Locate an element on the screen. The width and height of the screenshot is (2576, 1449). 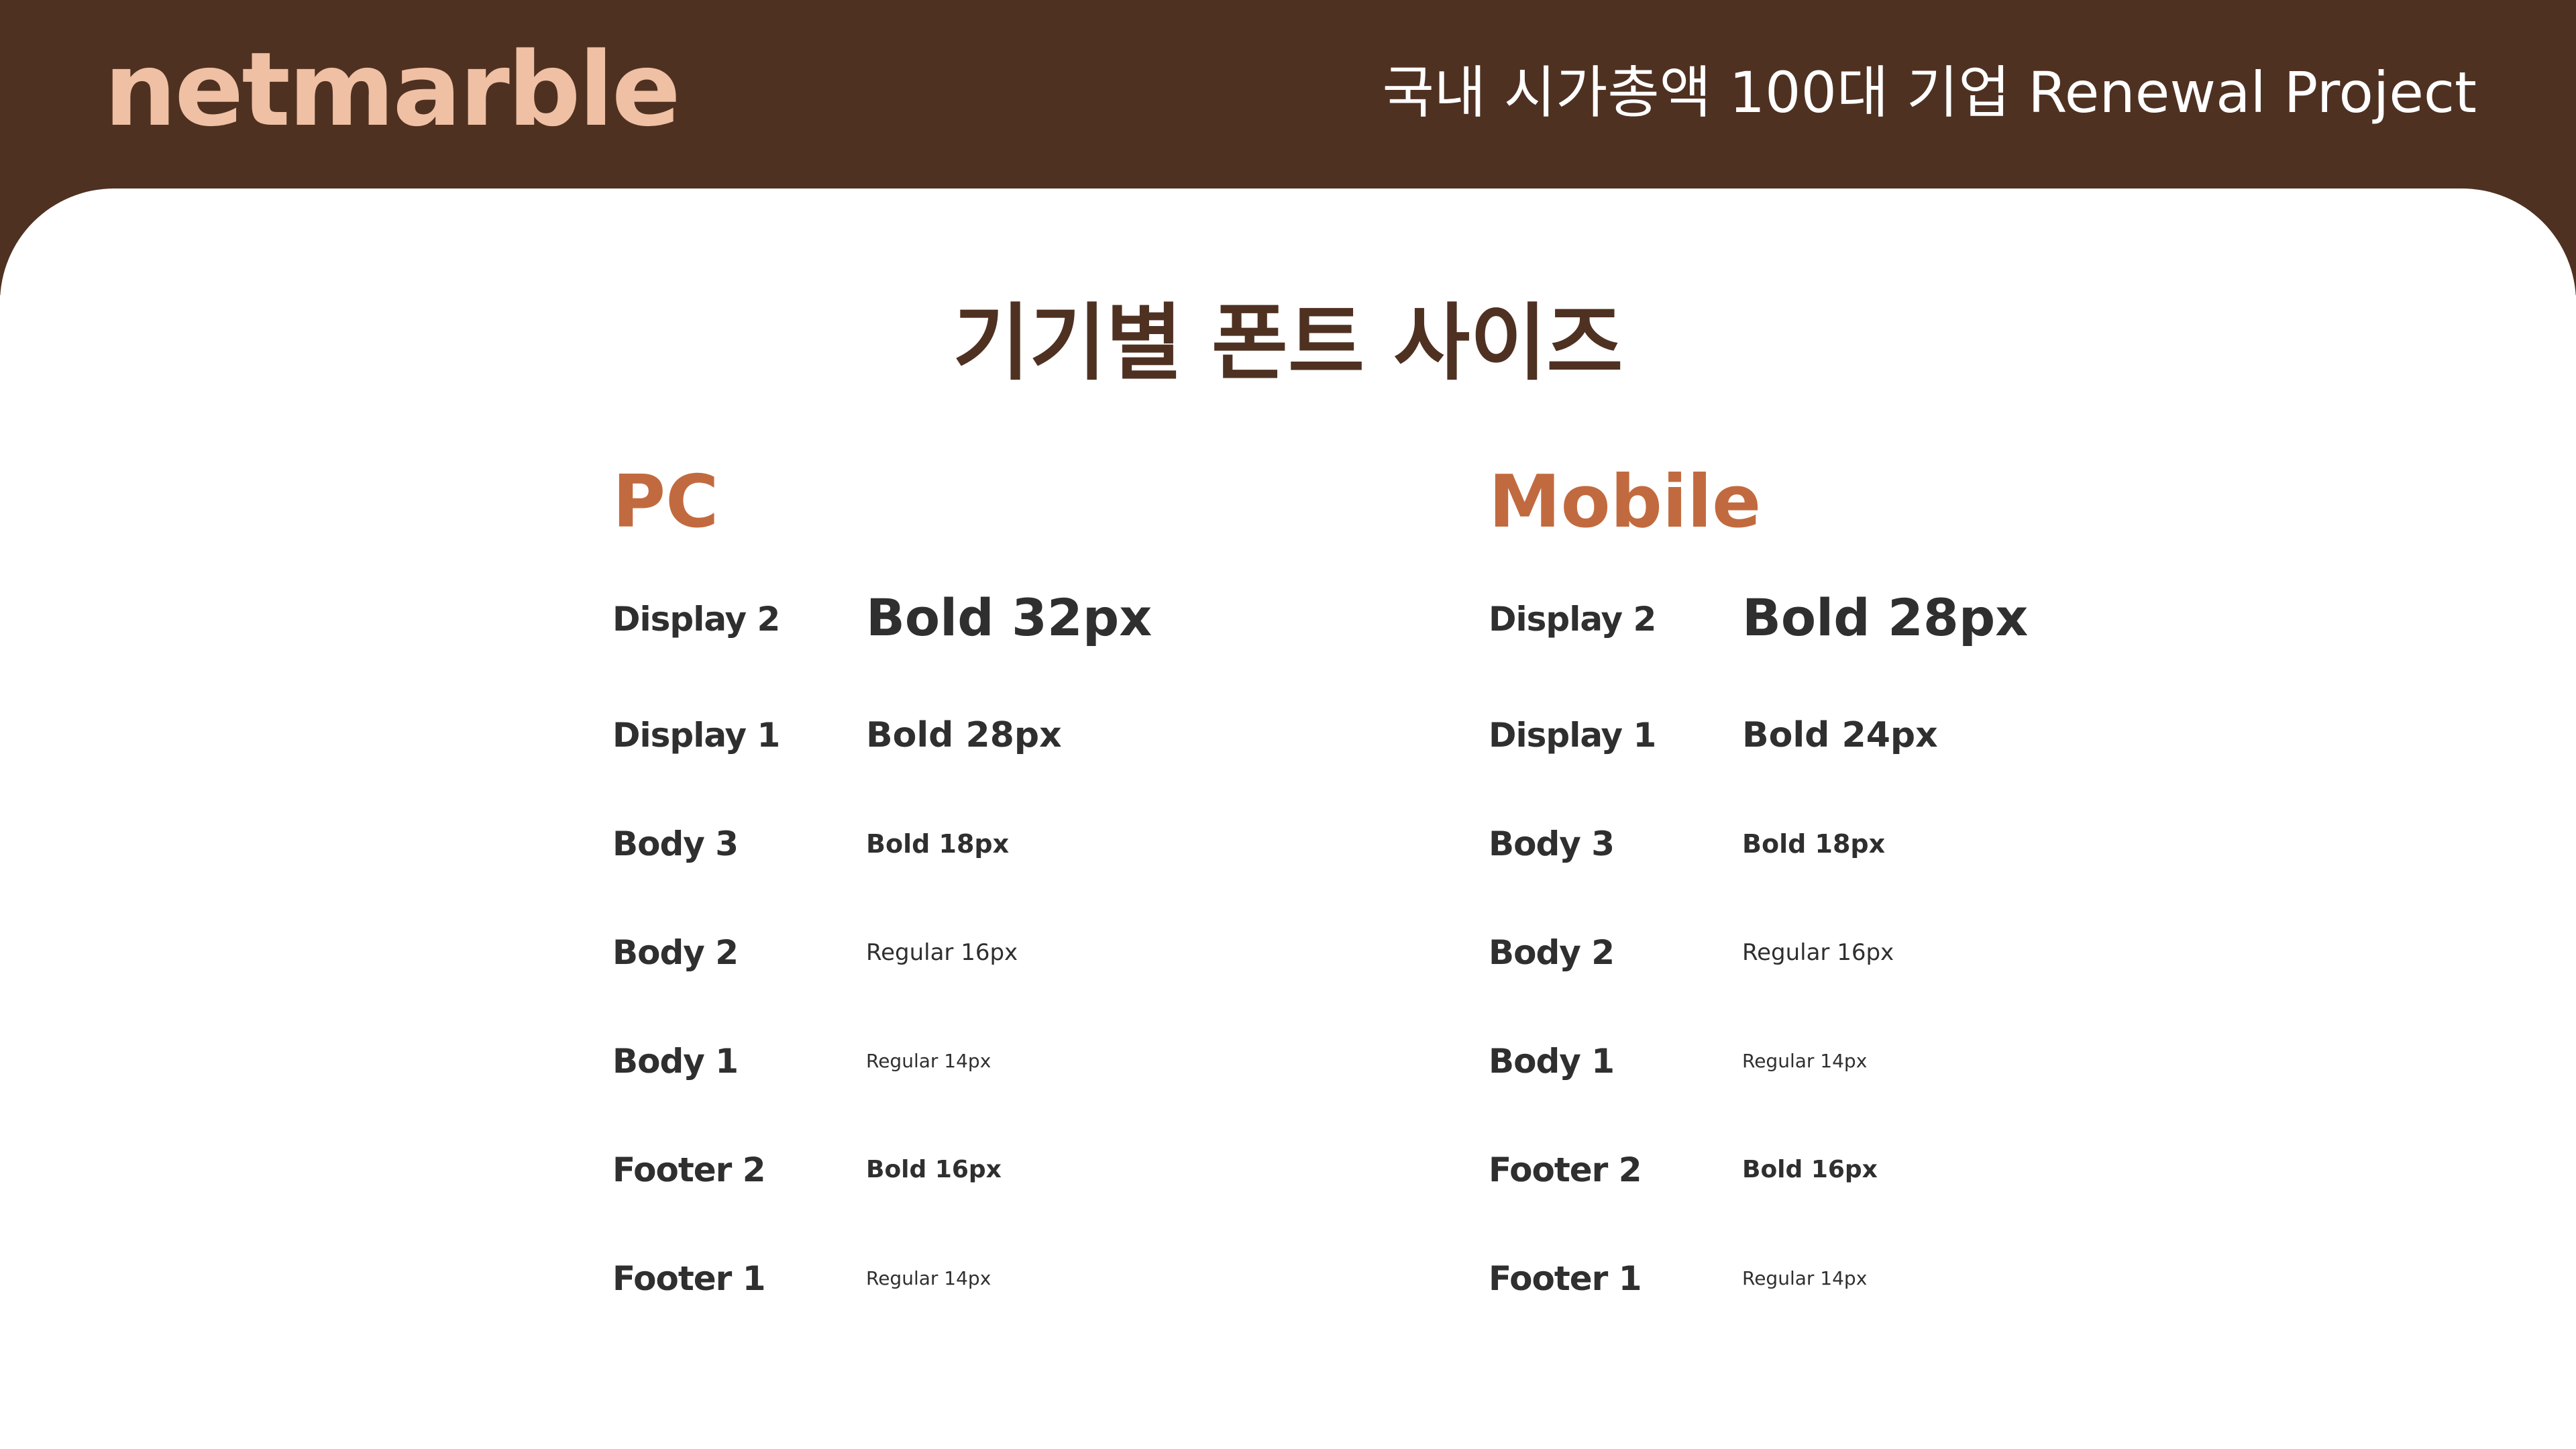
pc-row-label: Body 2 is located at coordinates (675, 952).